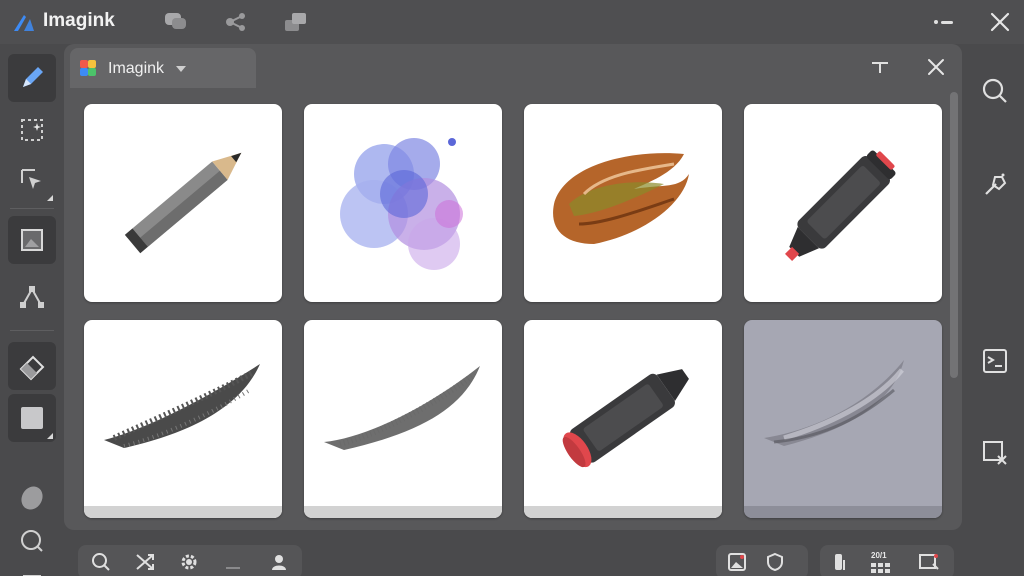  I want to click on user-icon, so click(279, 562).